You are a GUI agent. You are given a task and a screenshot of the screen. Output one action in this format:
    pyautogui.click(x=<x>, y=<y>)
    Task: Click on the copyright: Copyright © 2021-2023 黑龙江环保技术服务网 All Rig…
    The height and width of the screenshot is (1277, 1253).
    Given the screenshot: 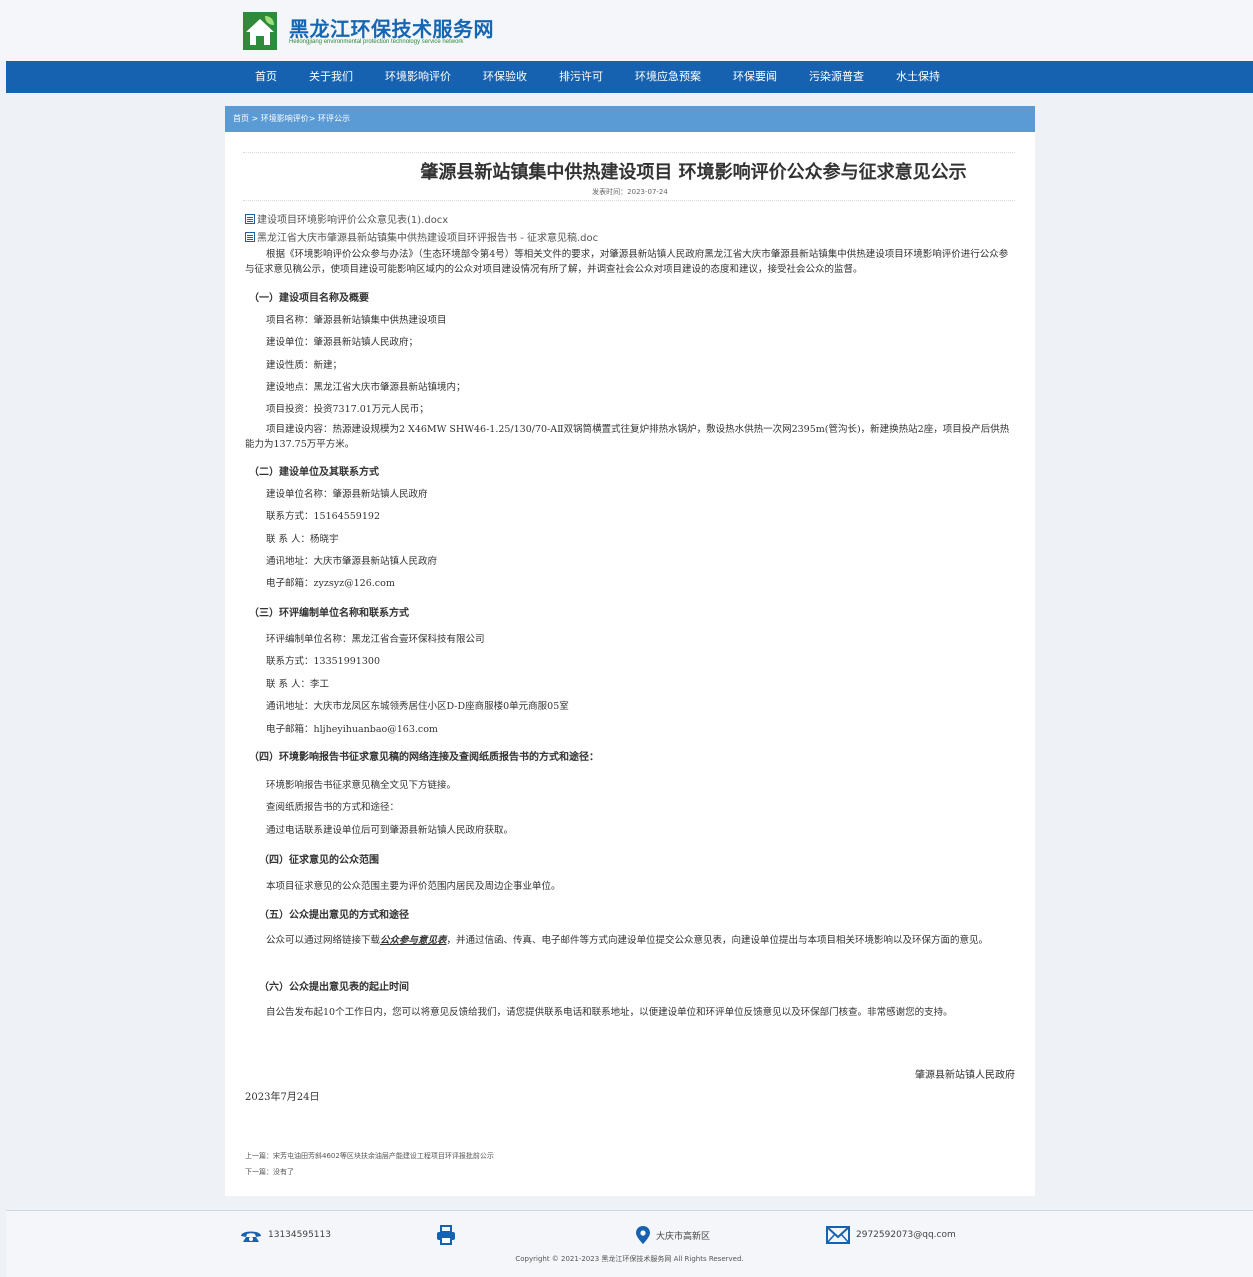 What is the action you would take?
    pyautogui.click(x=629, y=1259)
    